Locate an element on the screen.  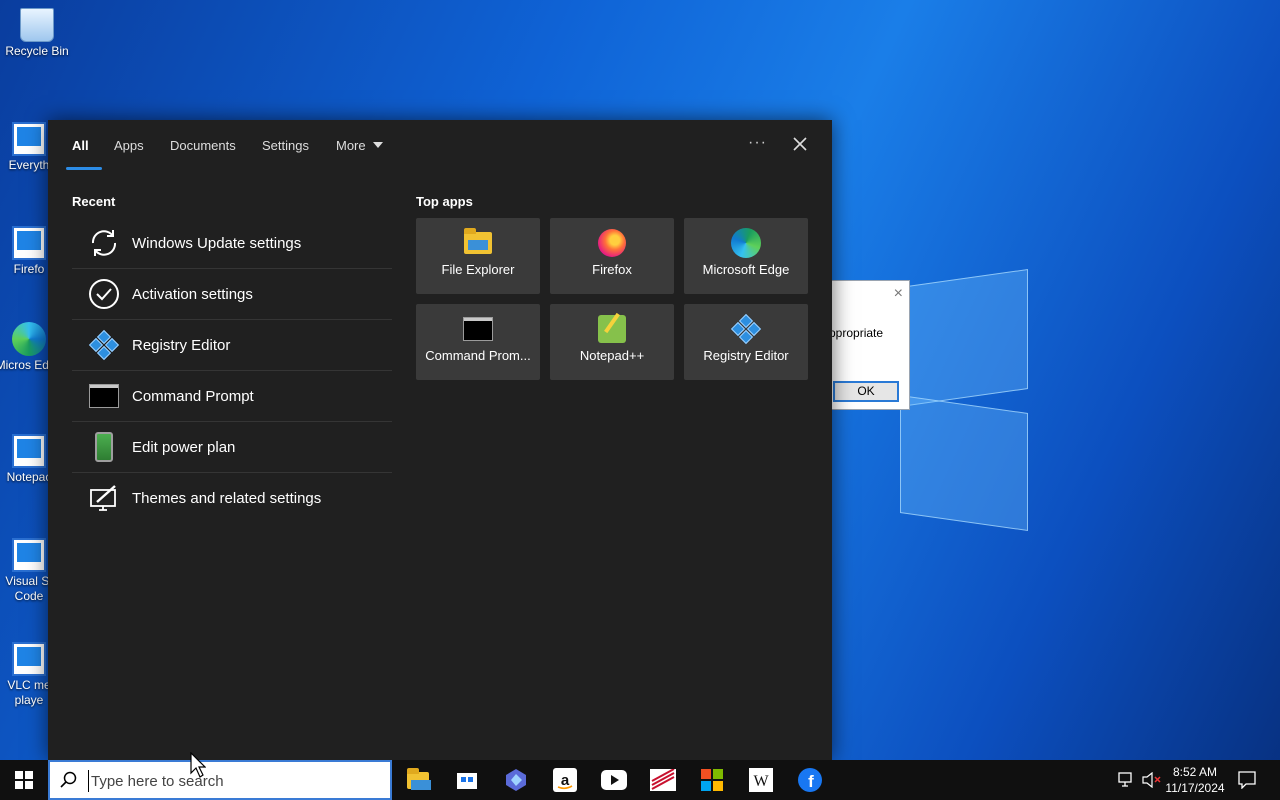
top-apps-title: Top apps is located at coordinates (444, 201).